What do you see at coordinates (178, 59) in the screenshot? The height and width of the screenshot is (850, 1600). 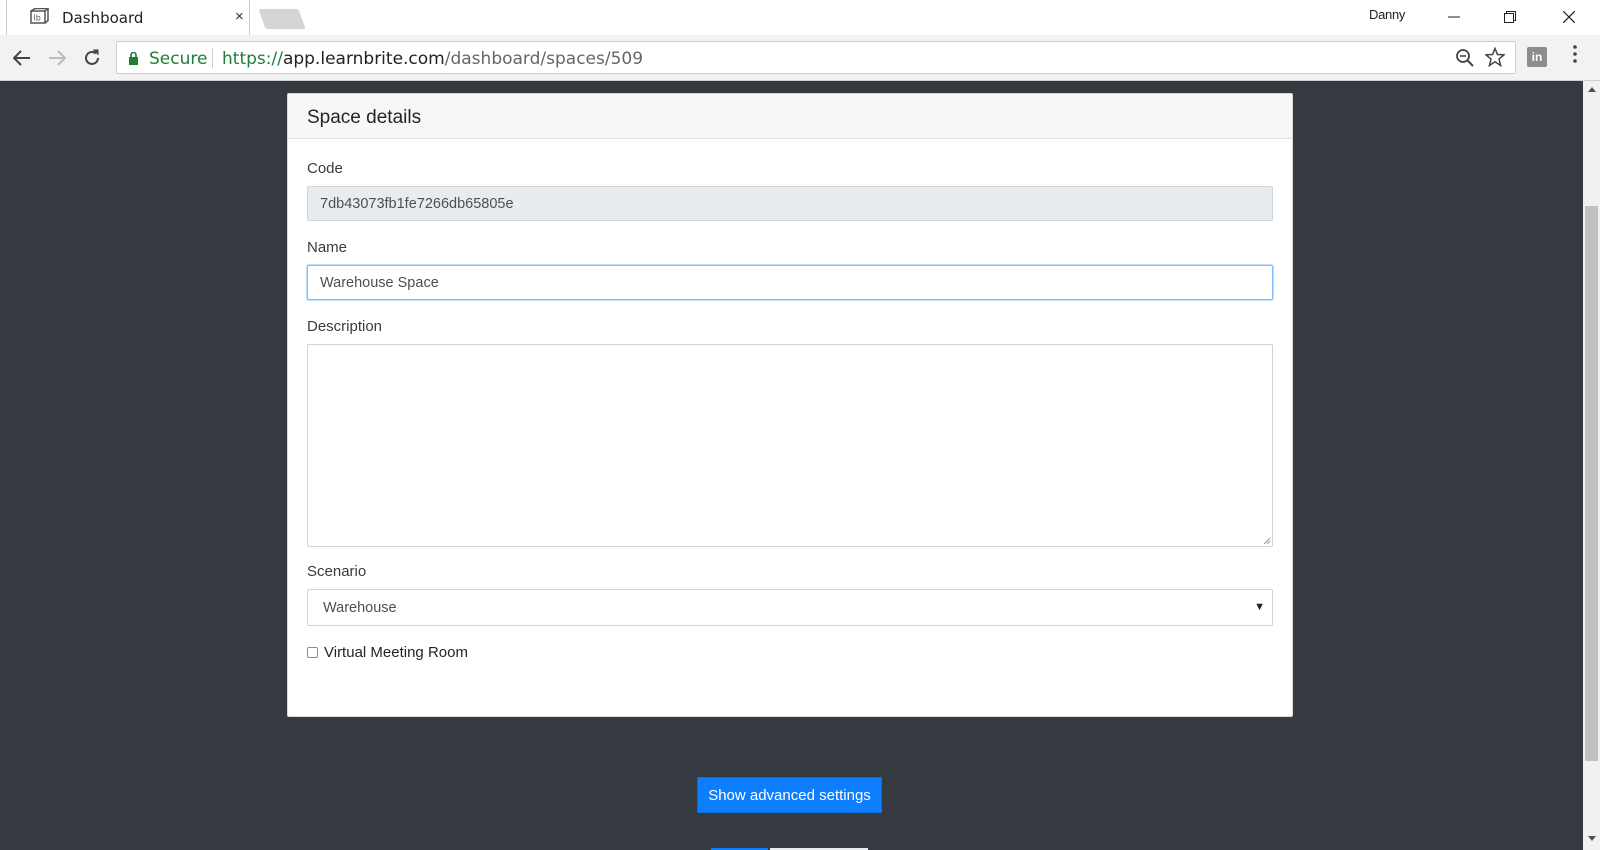 I see `secure-label: Secure` at bounding box center [178, 59].